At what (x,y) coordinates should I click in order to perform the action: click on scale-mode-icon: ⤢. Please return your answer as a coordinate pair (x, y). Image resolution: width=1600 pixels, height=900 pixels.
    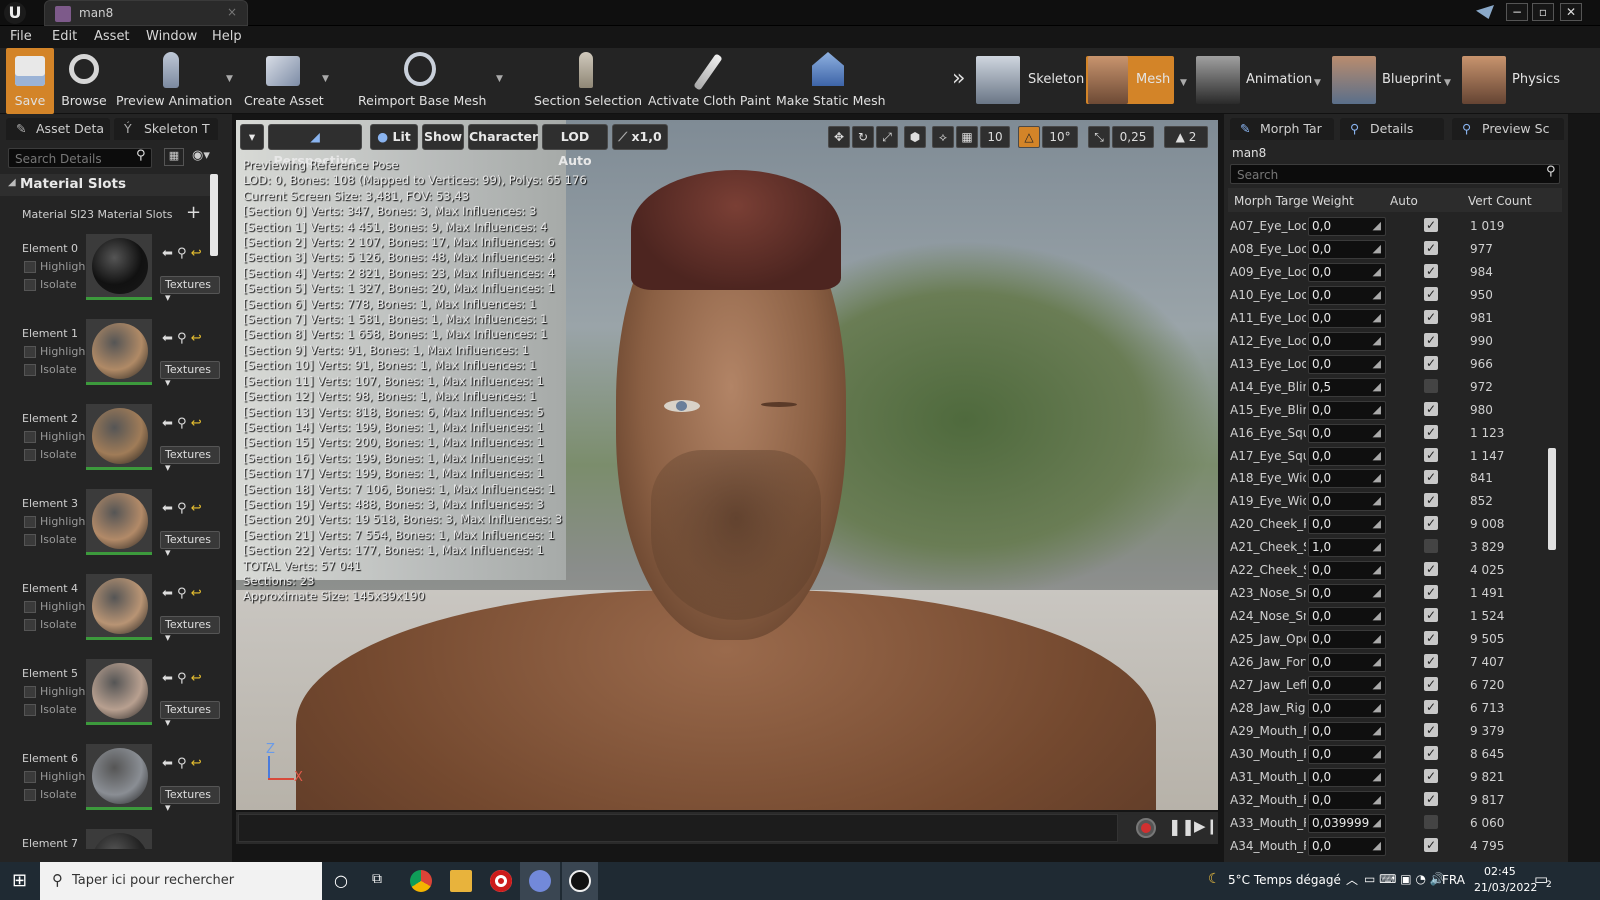
    Looking at the image, I should click on (887, 137).